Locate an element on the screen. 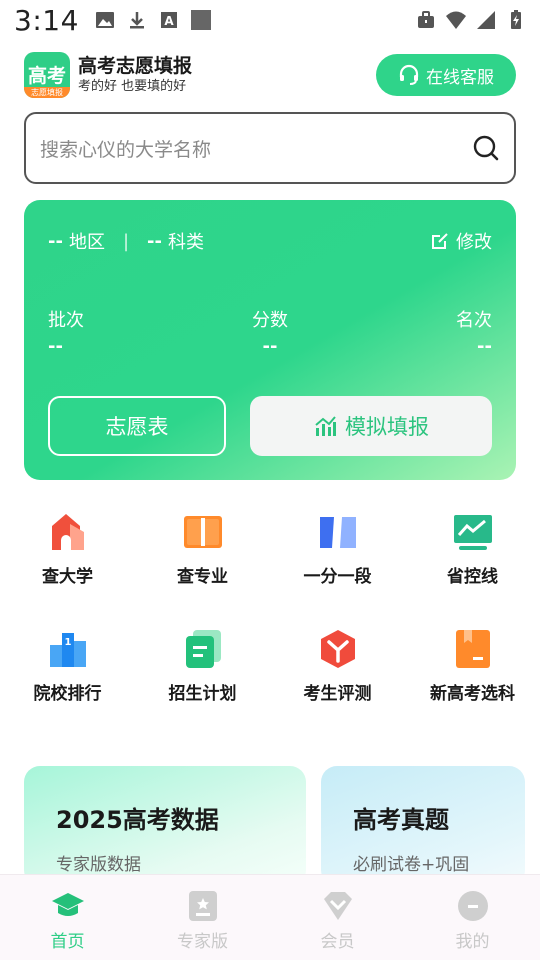 This screenshot has height=960, width=540. download-icon is located at coordinates (136, 20).